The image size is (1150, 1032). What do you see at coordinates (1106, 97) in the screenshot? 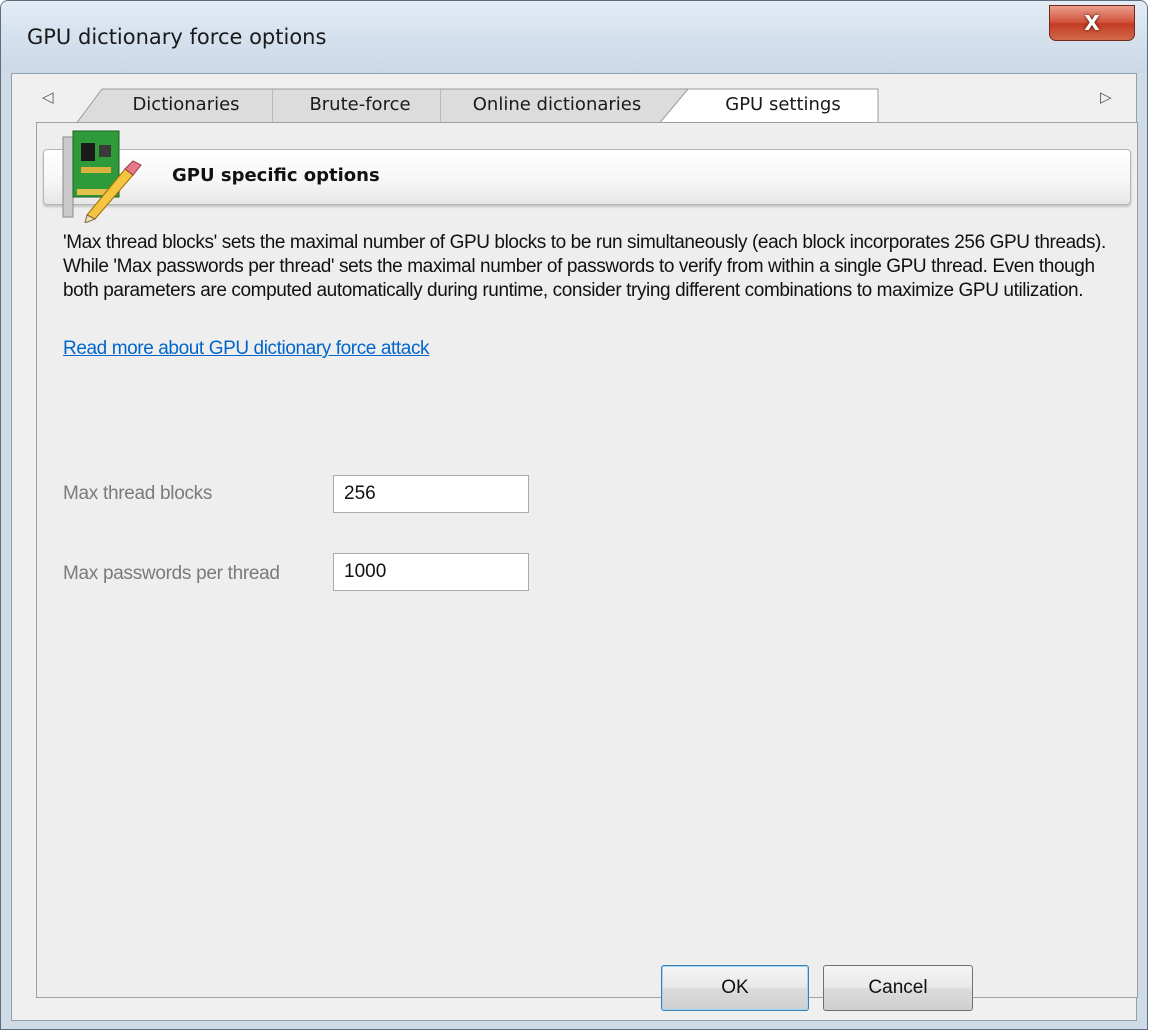
I see `tab-scroll-right-icon: ▷` at bounding box center [1106, 97].